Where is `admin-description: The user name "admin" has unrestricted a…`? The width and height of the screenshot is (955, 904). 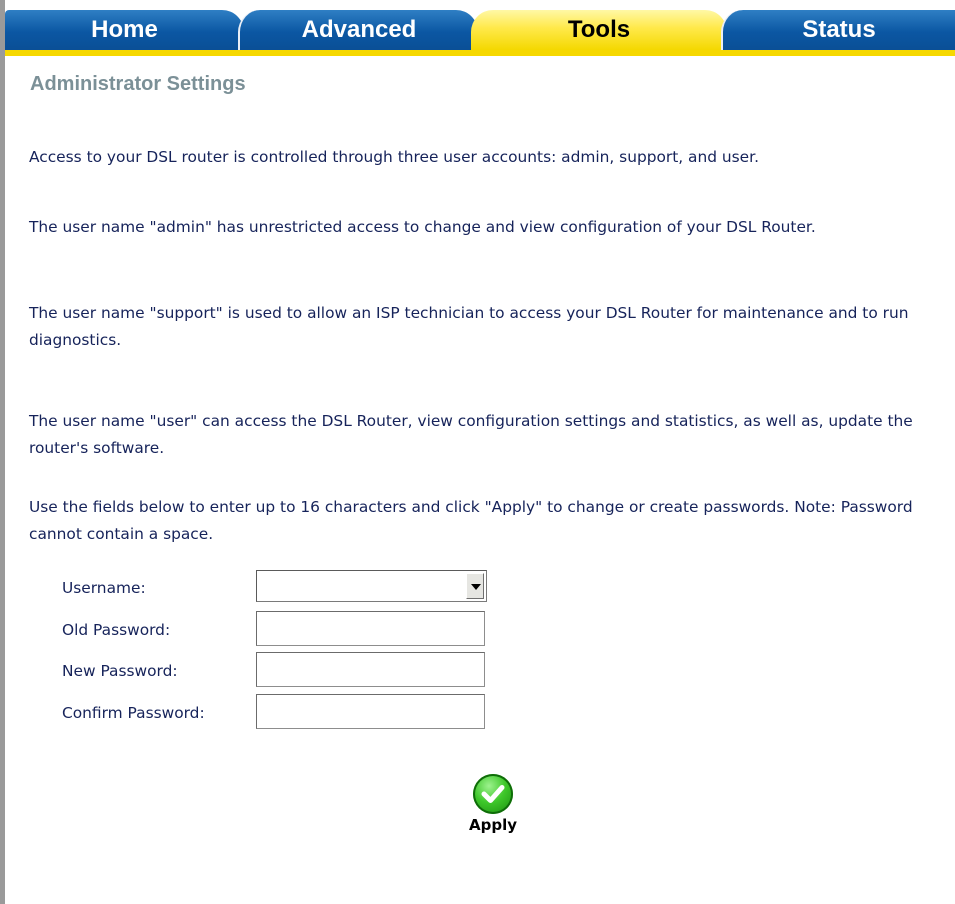
admin-description: The user name "admin" has unrestricted a… is located at coordinates (422, 227).